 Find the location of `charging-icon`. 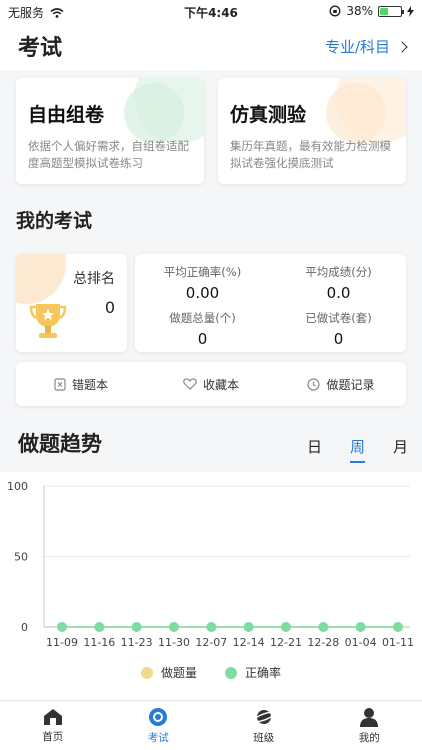

charging-icon is located at coordinates (410, 11).